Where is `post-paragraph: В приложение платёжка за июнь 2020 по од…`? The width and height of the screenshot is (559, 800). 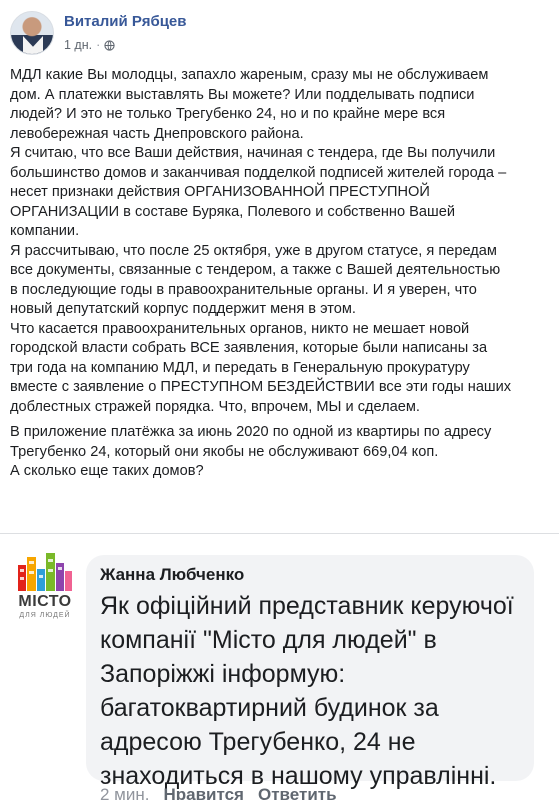 post-paragraph: В приложение платёжка за июнь 2020 по од… is located at coordinates (251, 451).